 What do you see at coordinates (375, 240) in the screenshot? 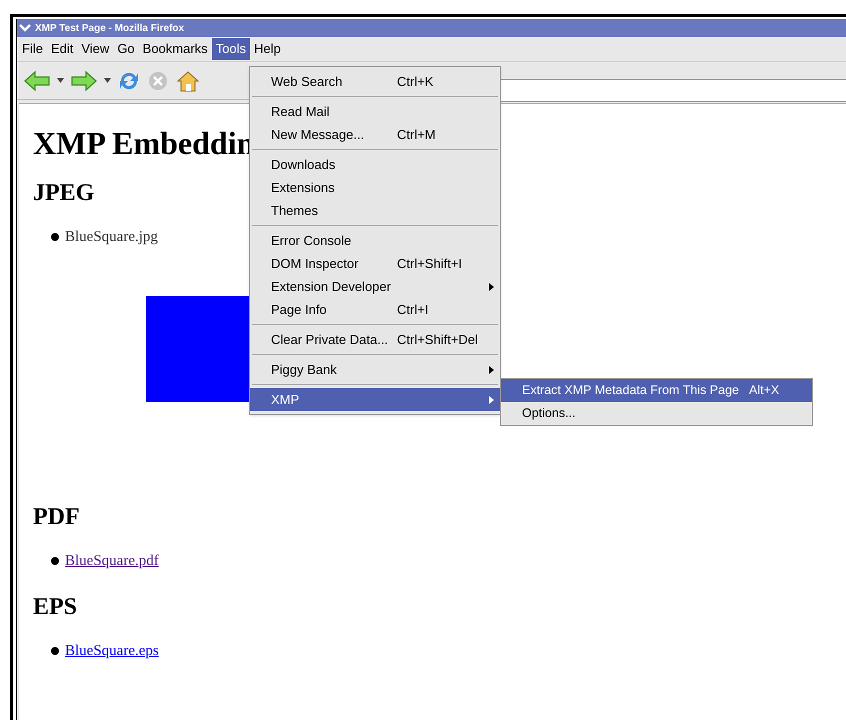
I see `menu-item: Error Console` at bounding box center [375, 240].